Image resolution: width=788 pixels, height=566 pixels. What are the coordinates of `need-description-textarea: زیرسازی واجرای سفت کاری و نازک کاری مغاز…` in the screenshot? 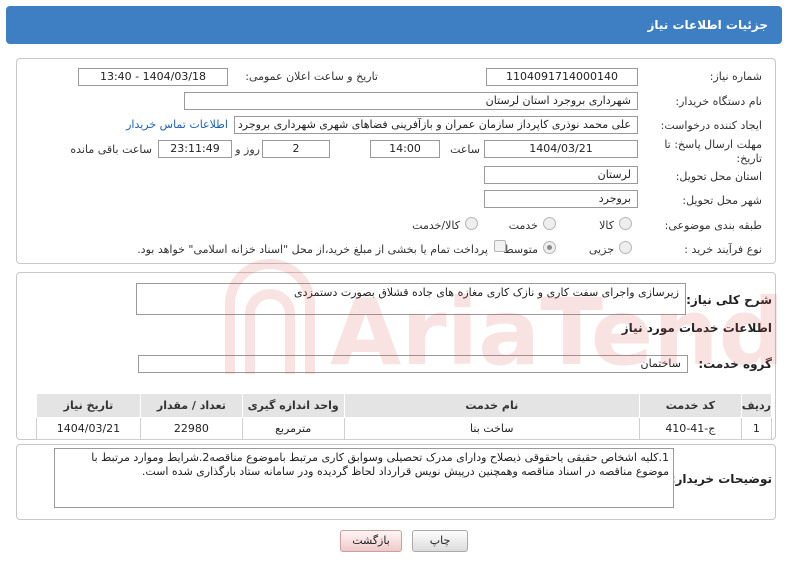 It's located at (411, 299).